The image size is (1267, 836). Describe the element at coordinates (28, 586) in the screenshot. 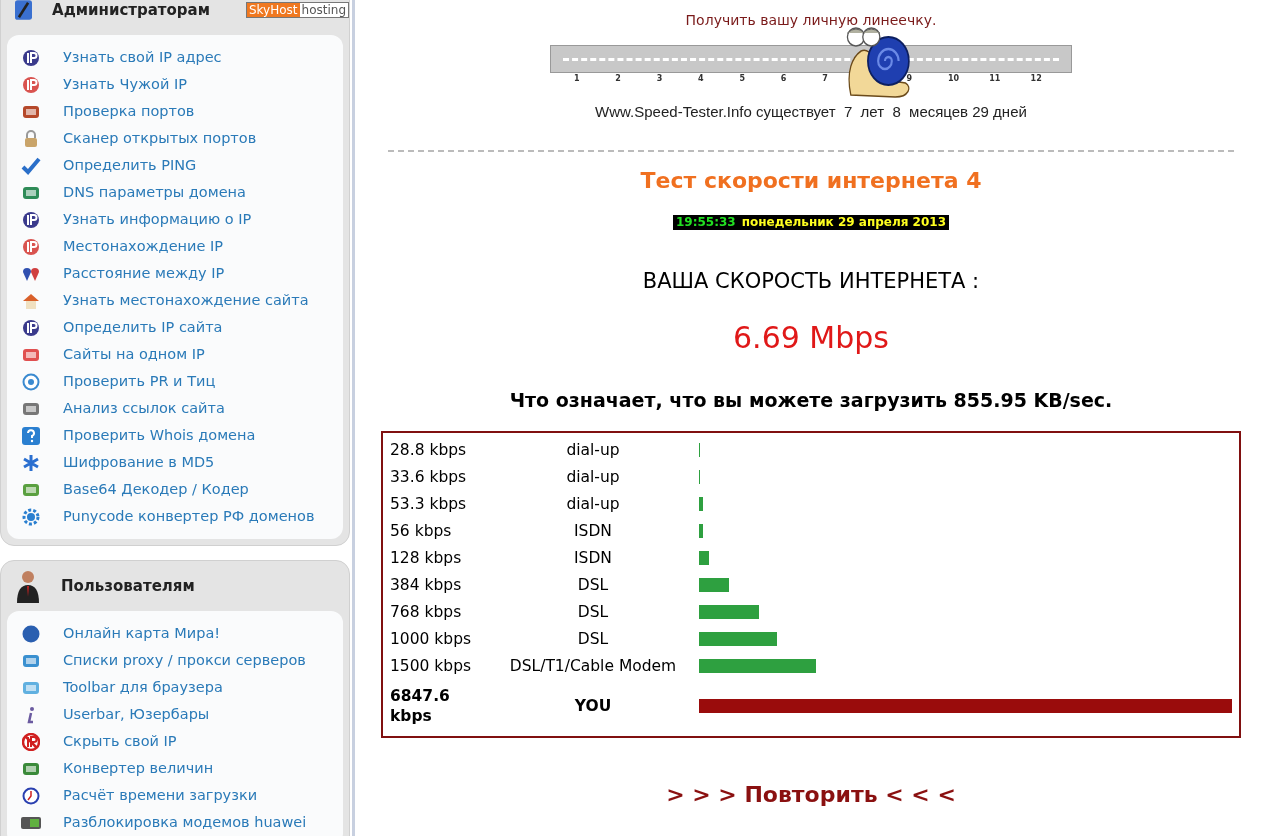

I see `user-icon` at that location.